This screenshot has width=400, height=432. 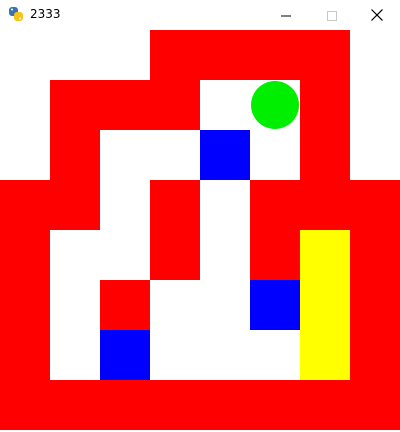 I want to click on maximize-button, so click(x=332, y=15).